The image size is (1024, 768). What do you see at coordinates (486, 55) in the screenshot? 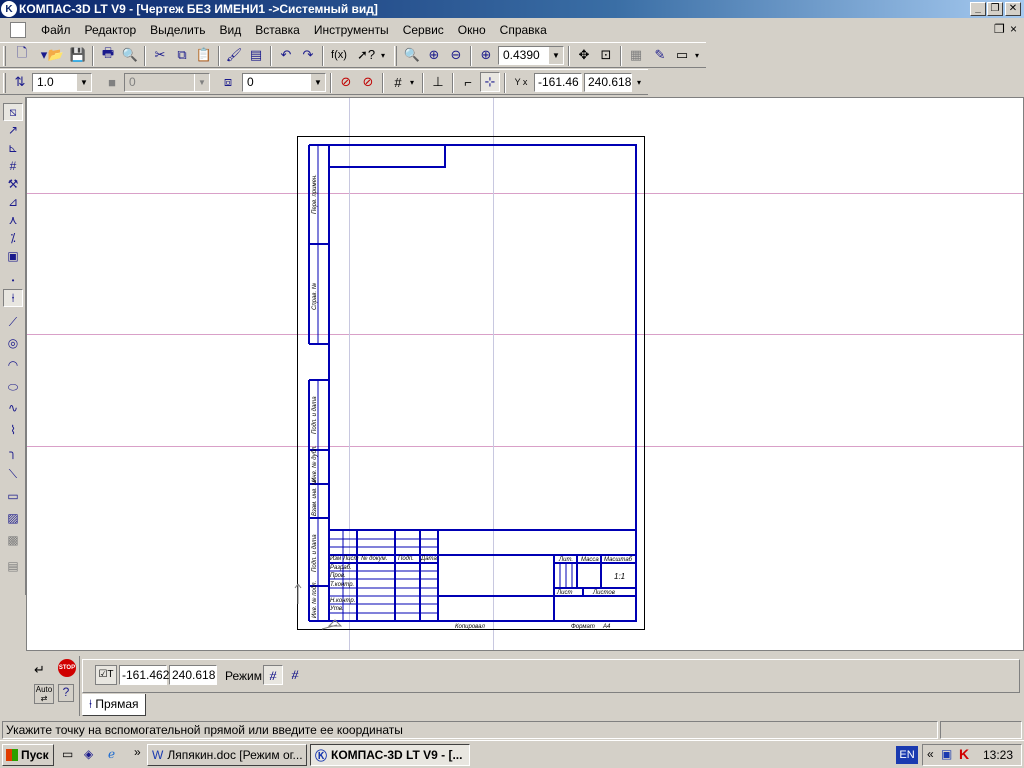
I see `zoom-scale-icon: ⊕` at bounding box center [486, 55].